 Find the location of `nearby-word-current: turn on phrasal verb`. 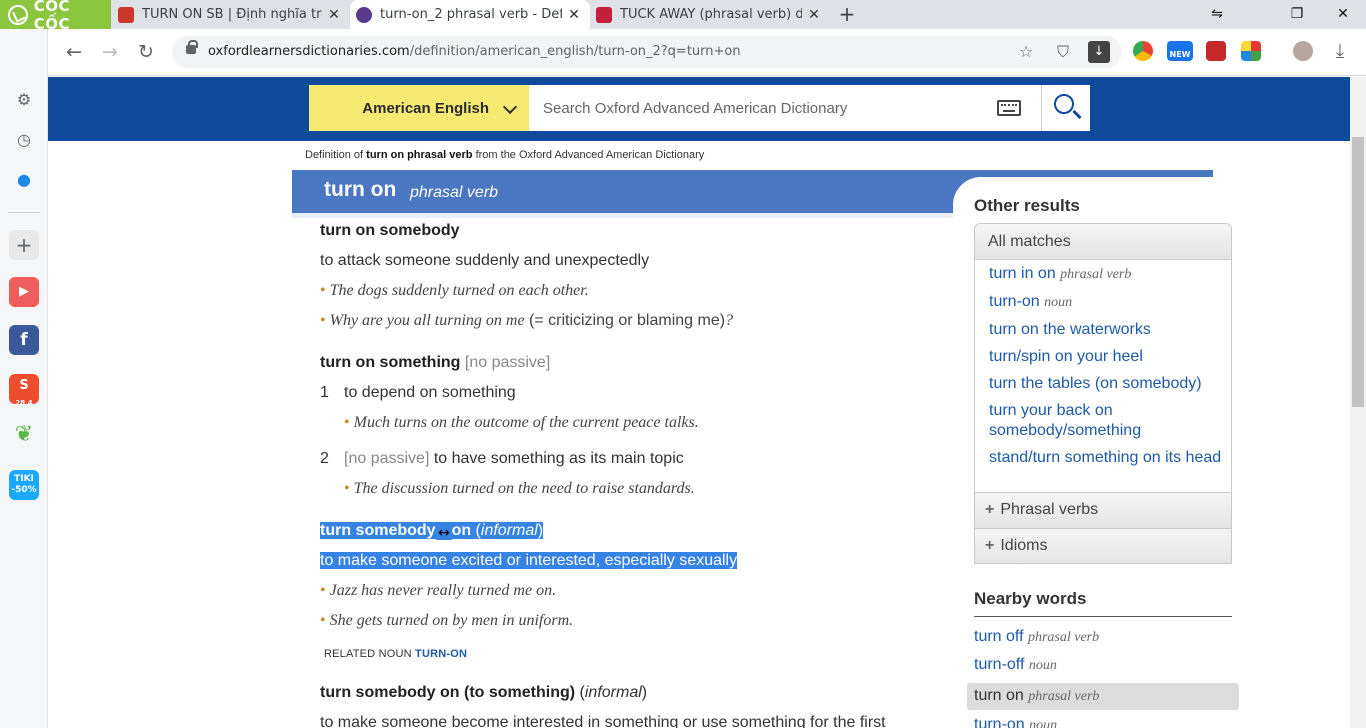

nearby-word-current: turn on phrasal verb is located at coordinates (1036, 696).